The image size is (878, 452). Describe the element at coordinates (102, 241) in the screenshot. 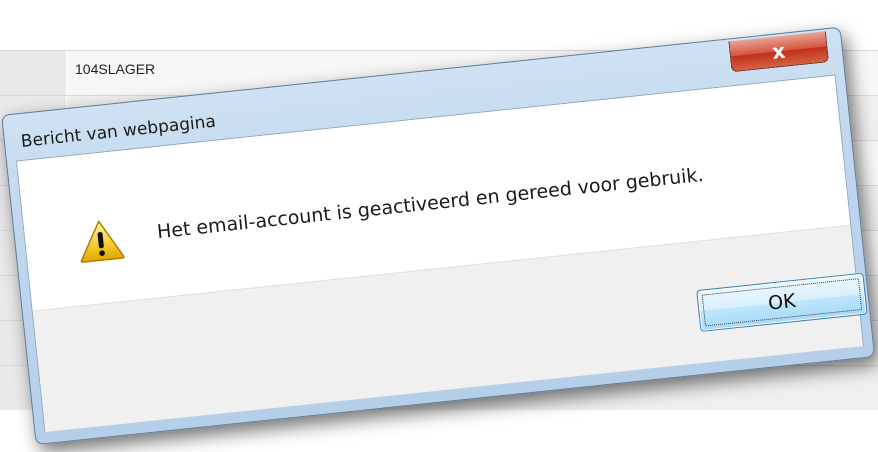

I see `warning-icon` at that location.